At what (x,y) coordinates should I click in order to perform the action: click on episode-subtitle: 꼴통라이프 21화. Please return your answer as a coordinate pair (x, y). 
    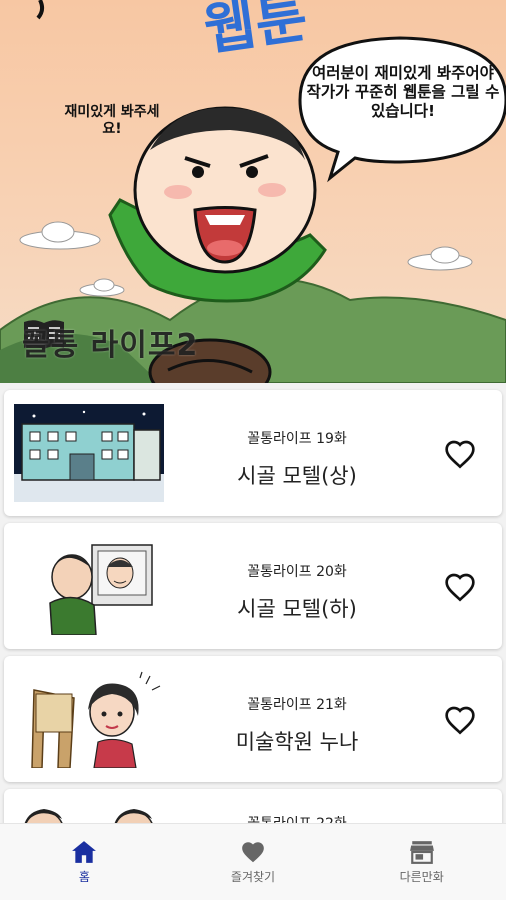
    Looking at the image, I should click on (297, 705).